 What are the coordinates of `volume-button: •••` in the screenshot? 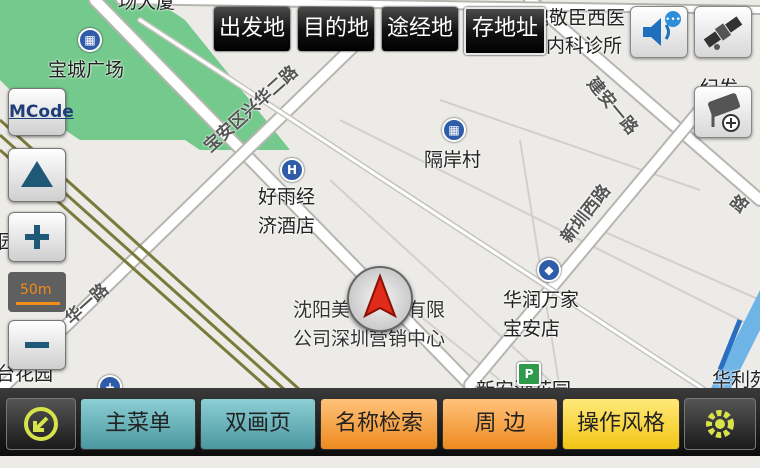 It's located at (659, 32).